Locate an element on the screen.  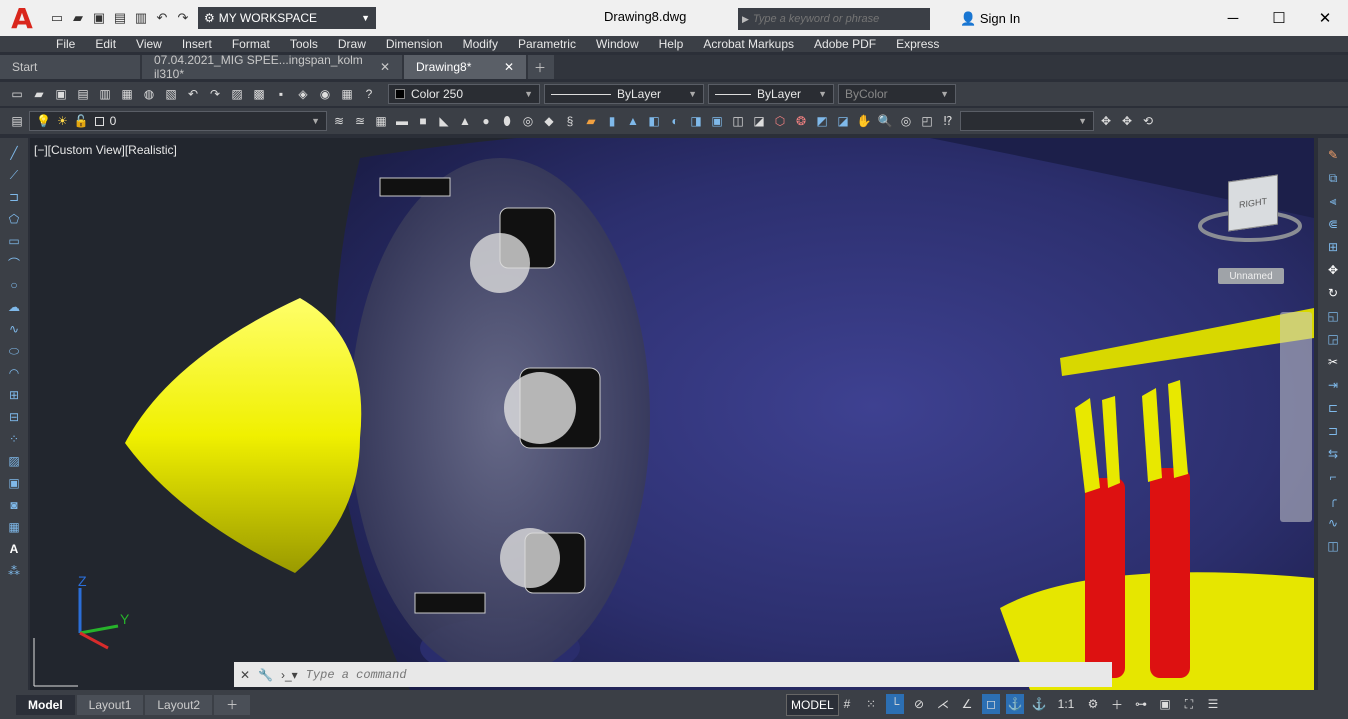
chamfer-icon: ⌐ is located at coordinates (1333, 477).